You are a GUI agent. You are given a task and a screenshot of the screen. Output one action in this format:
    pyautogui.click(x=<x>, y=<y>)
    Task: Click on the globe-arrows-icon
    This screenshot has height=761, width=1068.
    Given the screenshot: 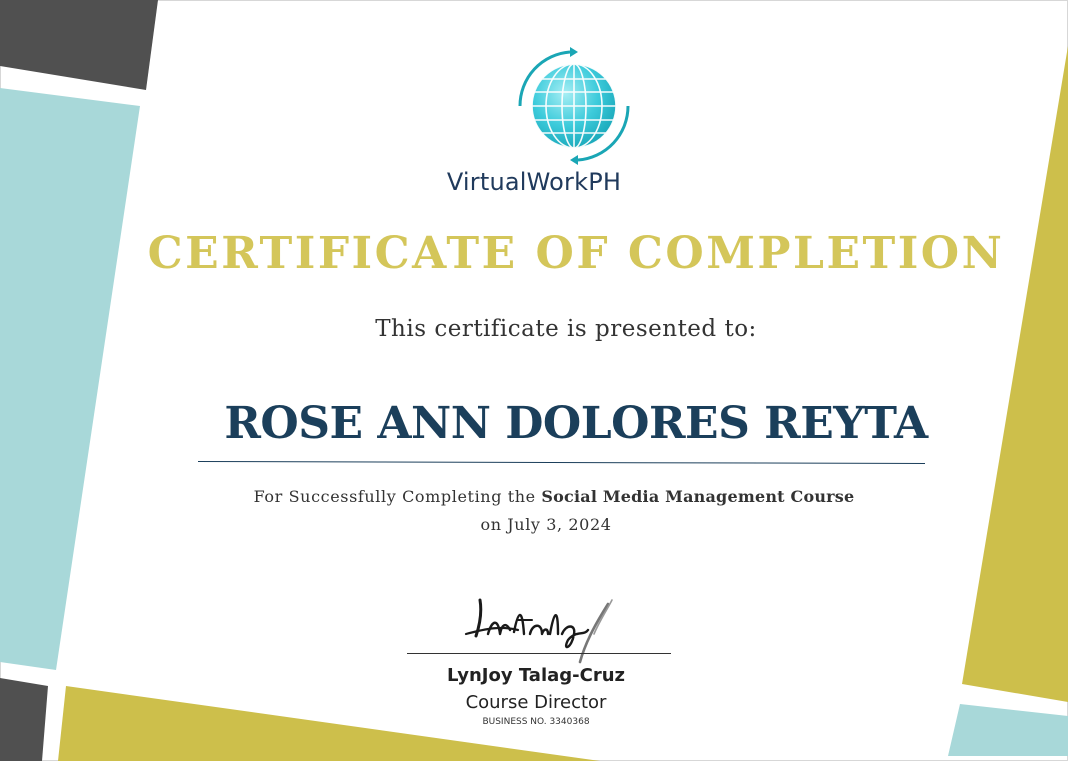 What is the action you would take?
    pyautogui.click(x=574, y=106)
    